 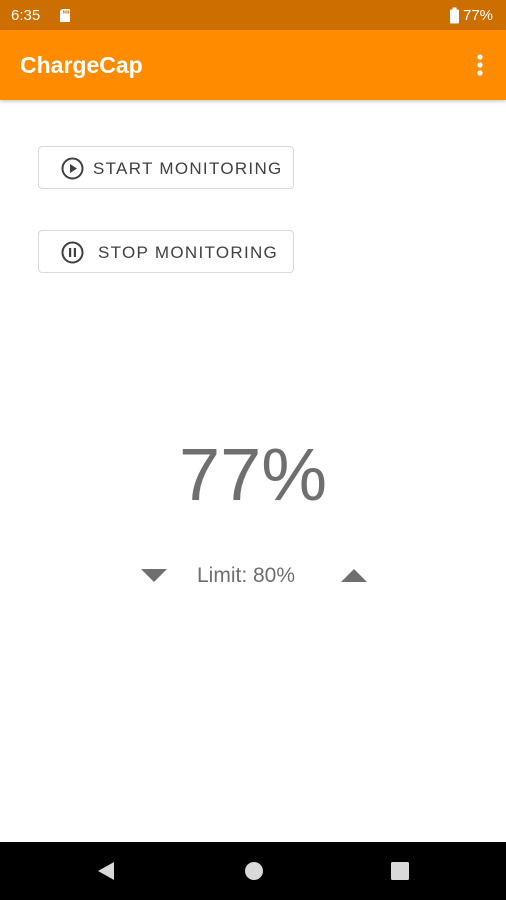 I want to click on navigation-bar, so click(x=253, y=871).